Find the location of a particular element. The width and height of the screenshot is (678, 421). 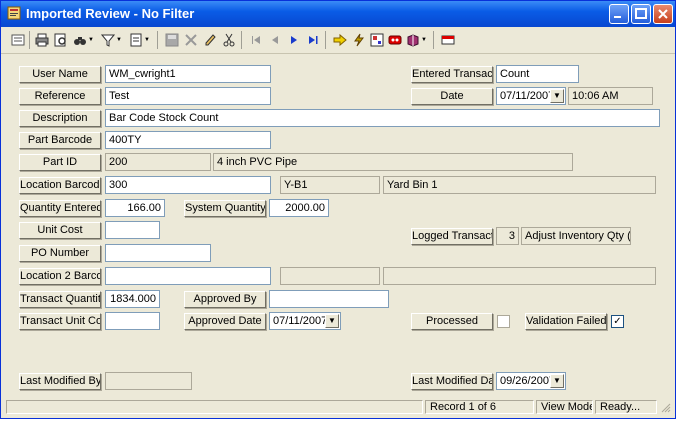

status-record: Record 1 of 6 is located at coordinates (479, 407).